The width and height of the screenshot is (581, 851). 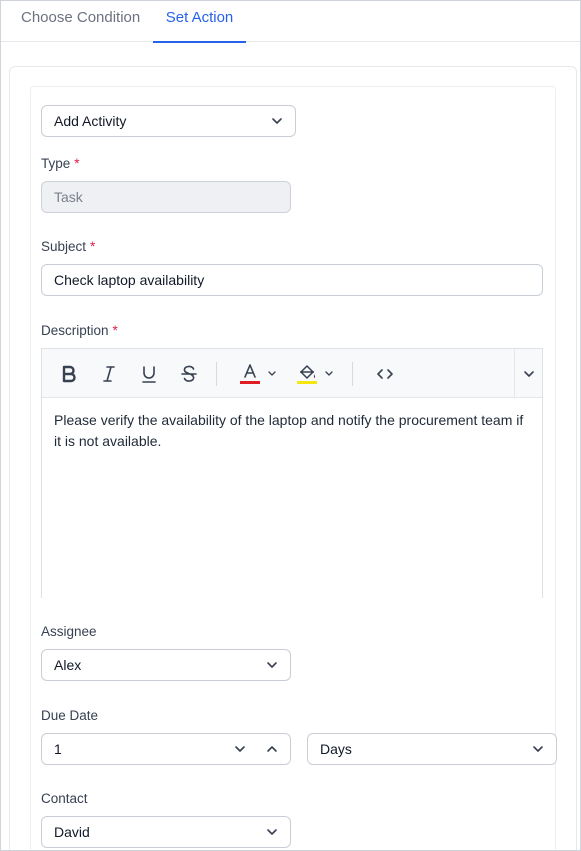 What do you see at coordinates (260, 374) in the screenshot?
I see `font-color-icon` at bounding box center [260, 374].